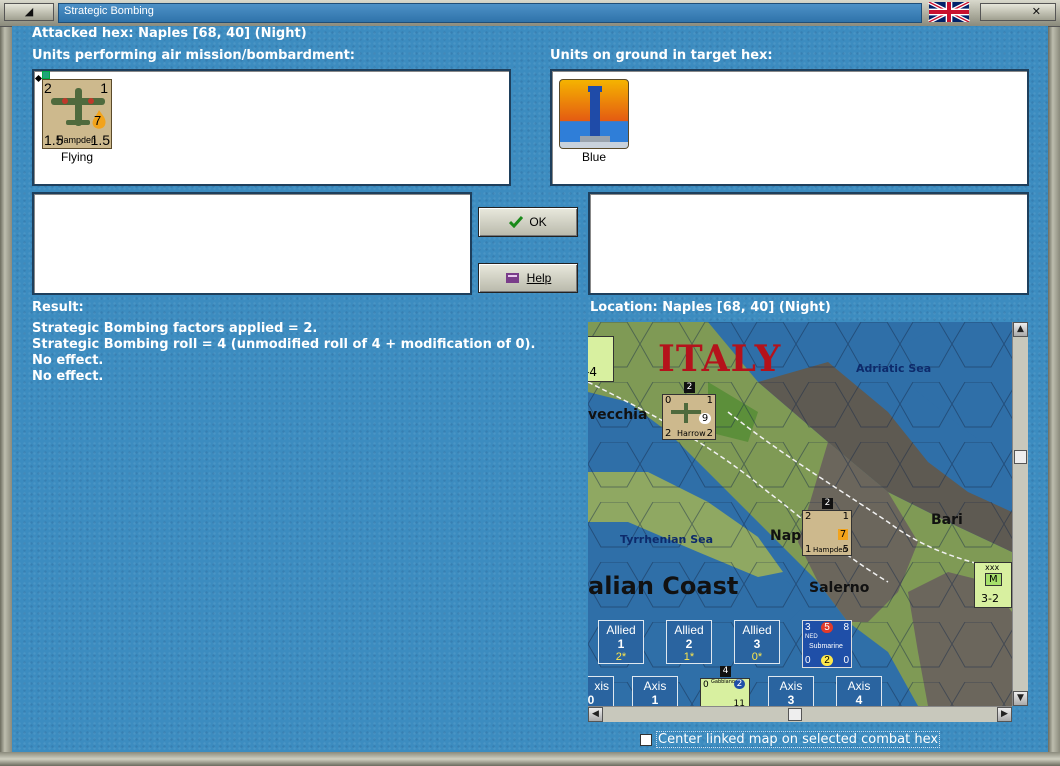  I want to click on allied-box-sub: 0*, so click(757, 657).